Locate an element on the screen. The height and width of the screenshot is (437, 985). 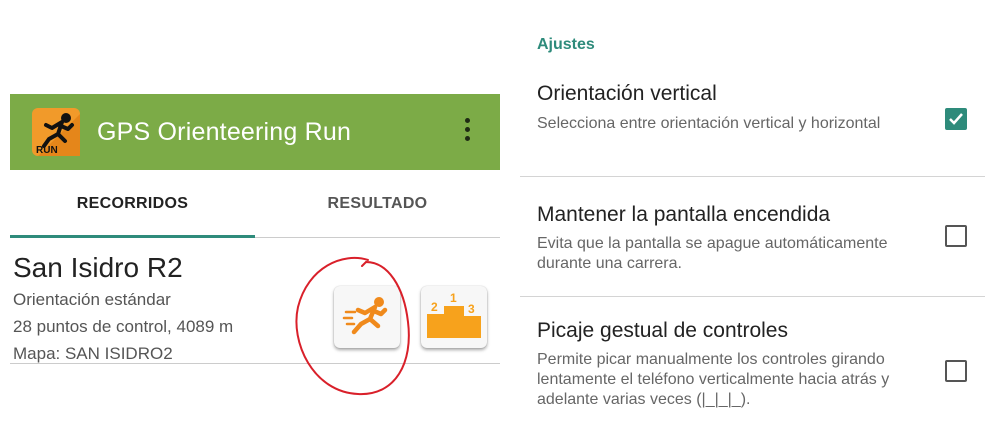
runner-logo-icon: RUN is located at coordinates (56, 132).